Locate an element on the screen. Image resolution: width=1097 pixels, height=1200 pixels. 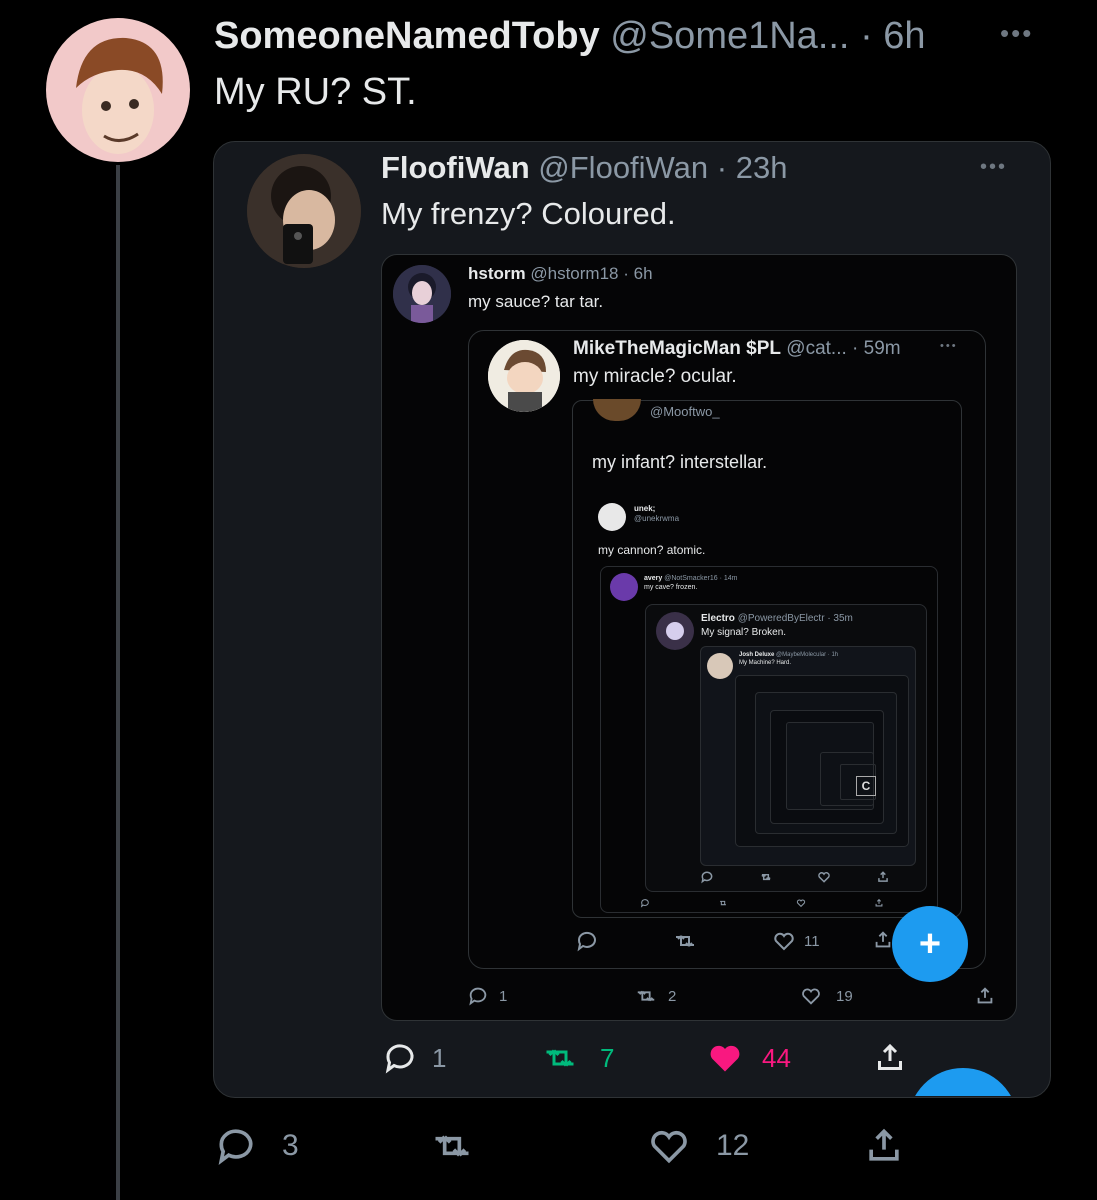
like-count: 11 is located at coordinates (812, 941).